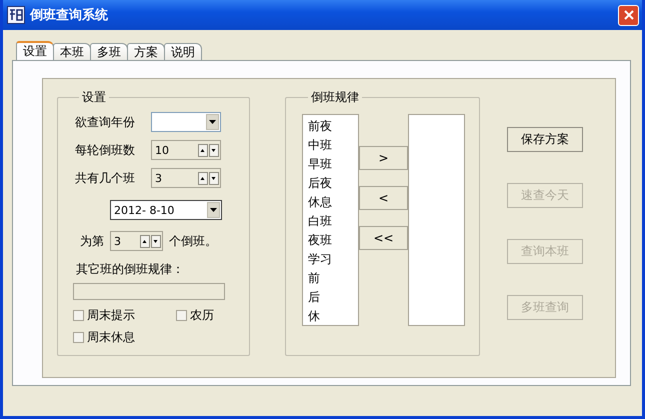 The width and height of the screenshot is (645, 419). What do you see at coordinates (92, 241) in the screenshot?
I see `field-label: 为第` at bounding box center [92, 241].